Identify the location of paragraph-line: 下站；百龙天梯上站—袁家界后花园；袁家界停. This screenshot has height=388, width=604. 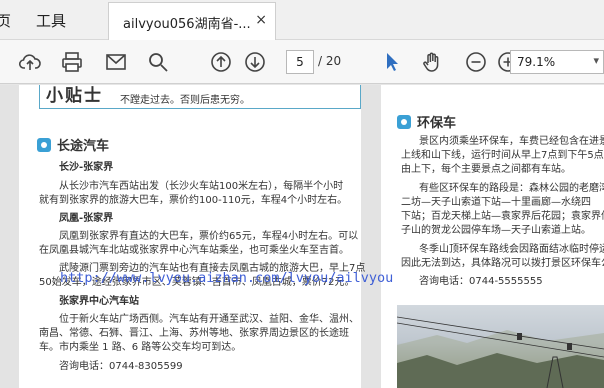
(502, 216).